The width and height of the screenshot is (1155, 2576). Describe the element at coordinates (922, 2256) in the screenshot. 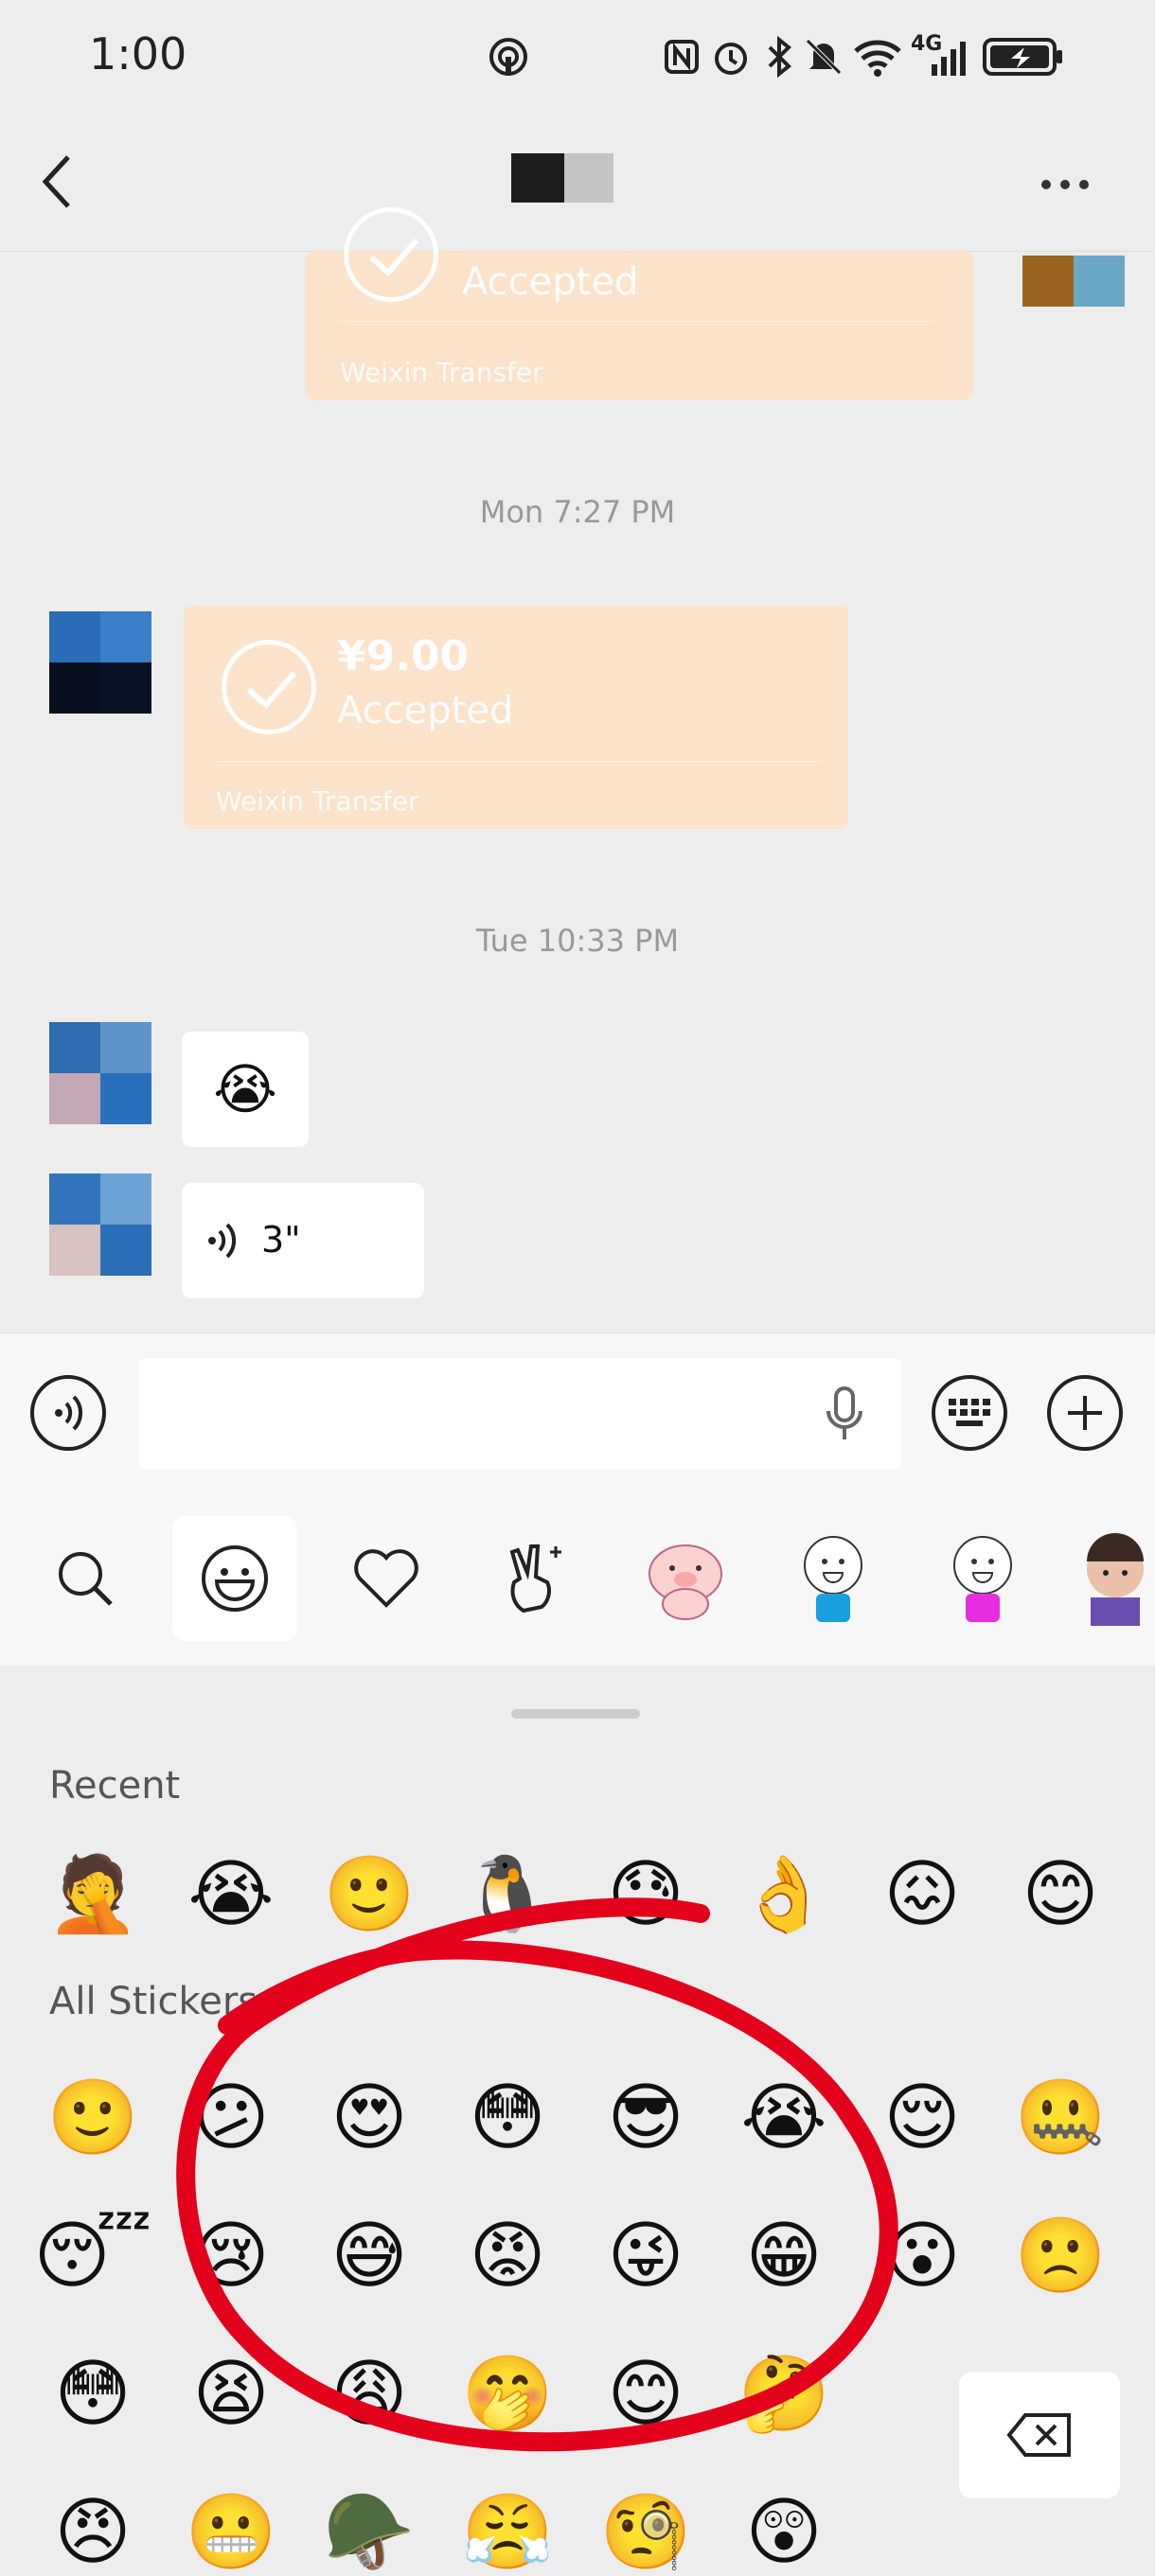

I see `emoji-sticker: 😮` at that location.